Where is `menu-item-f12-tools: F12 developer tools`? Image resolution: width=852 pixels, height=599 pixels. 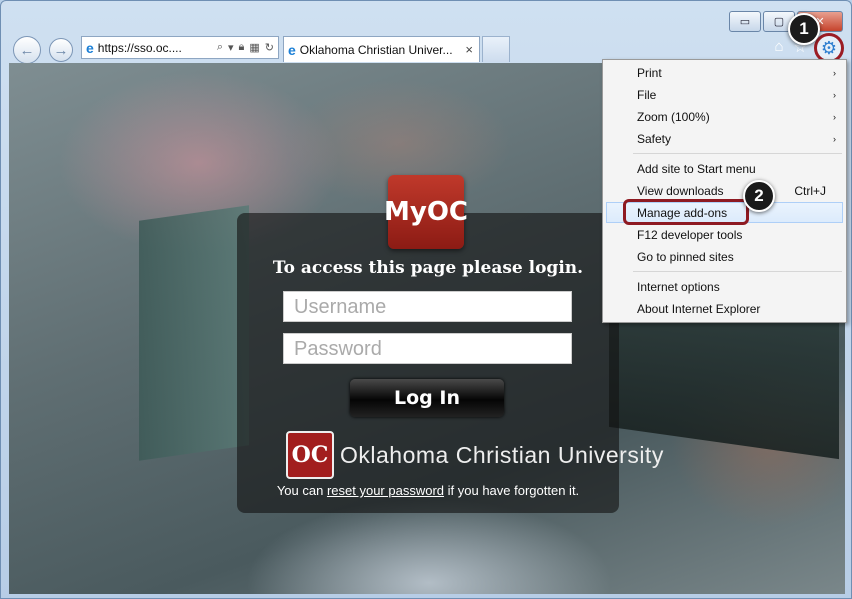 menu-item-f12-tools: F12 developer tools is located at coordinates (724, 234).